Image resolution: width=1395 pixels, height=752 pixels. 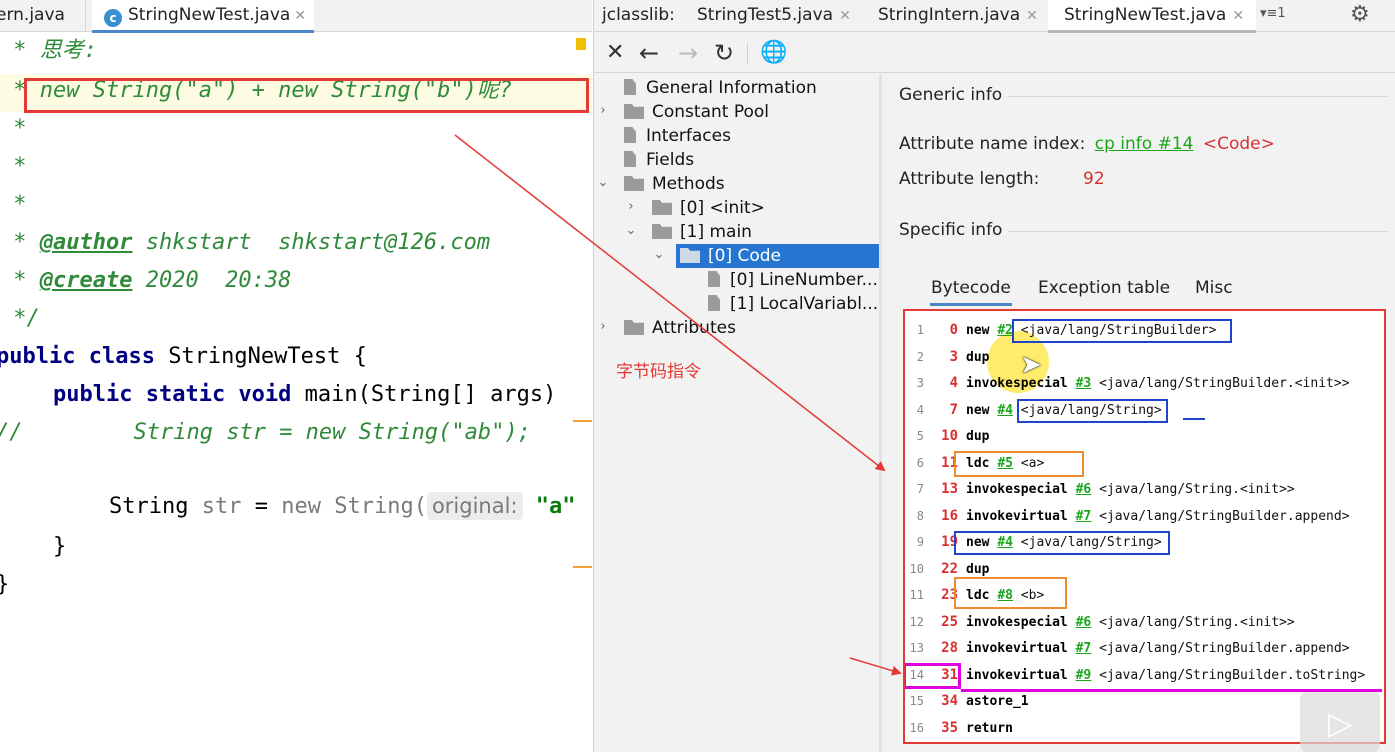 What do you see at coordinates (916, 621) in the screenshot?
I see `bytecode-line-number: 12` at bounding box center [916, 621].